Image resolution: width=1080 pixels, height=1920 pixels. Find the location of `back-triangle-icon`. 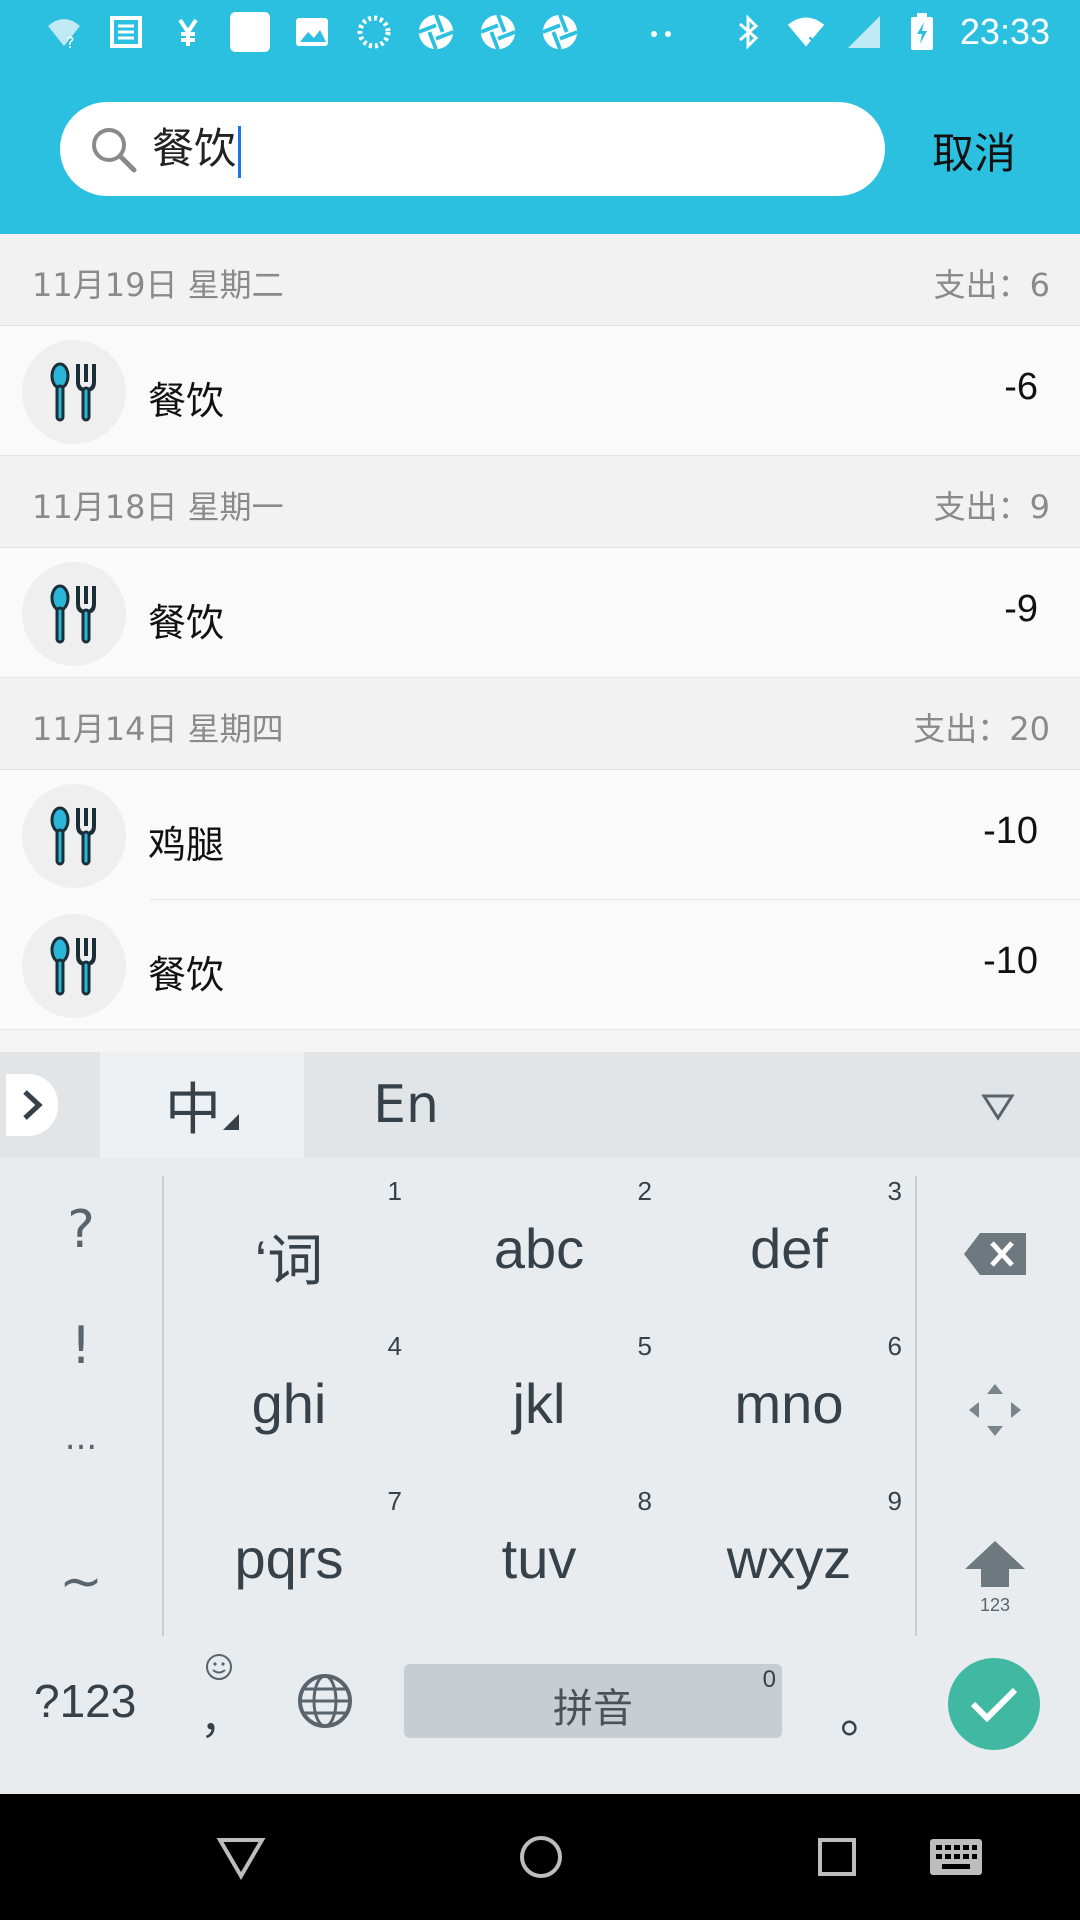

back-triangle-icon is located at coordinates (241, 1859).